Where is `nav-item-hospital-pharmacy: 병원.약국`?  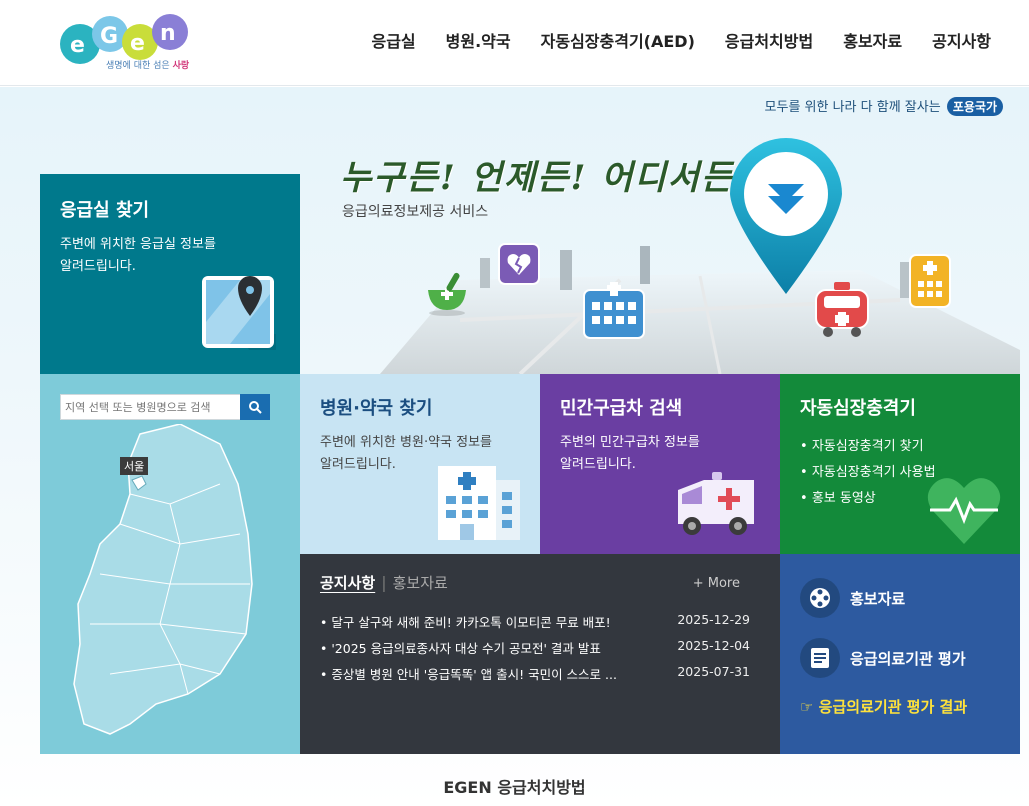 nav-item-hospital-pharmacy: 병원.약국 is located at coordinates (478, 40).